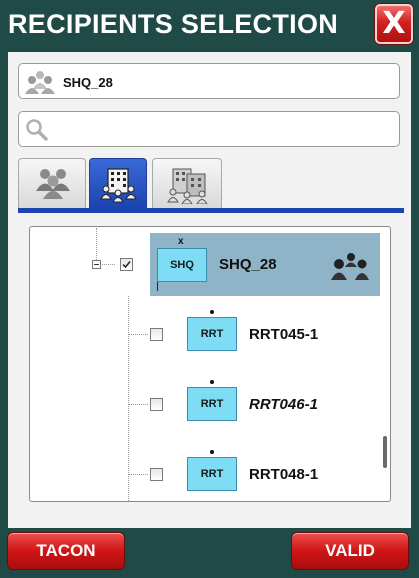  Describe the element at coordinates (209, 81) in the screenshot. I see `selected-recipient-field: SHQ_28` at that location.